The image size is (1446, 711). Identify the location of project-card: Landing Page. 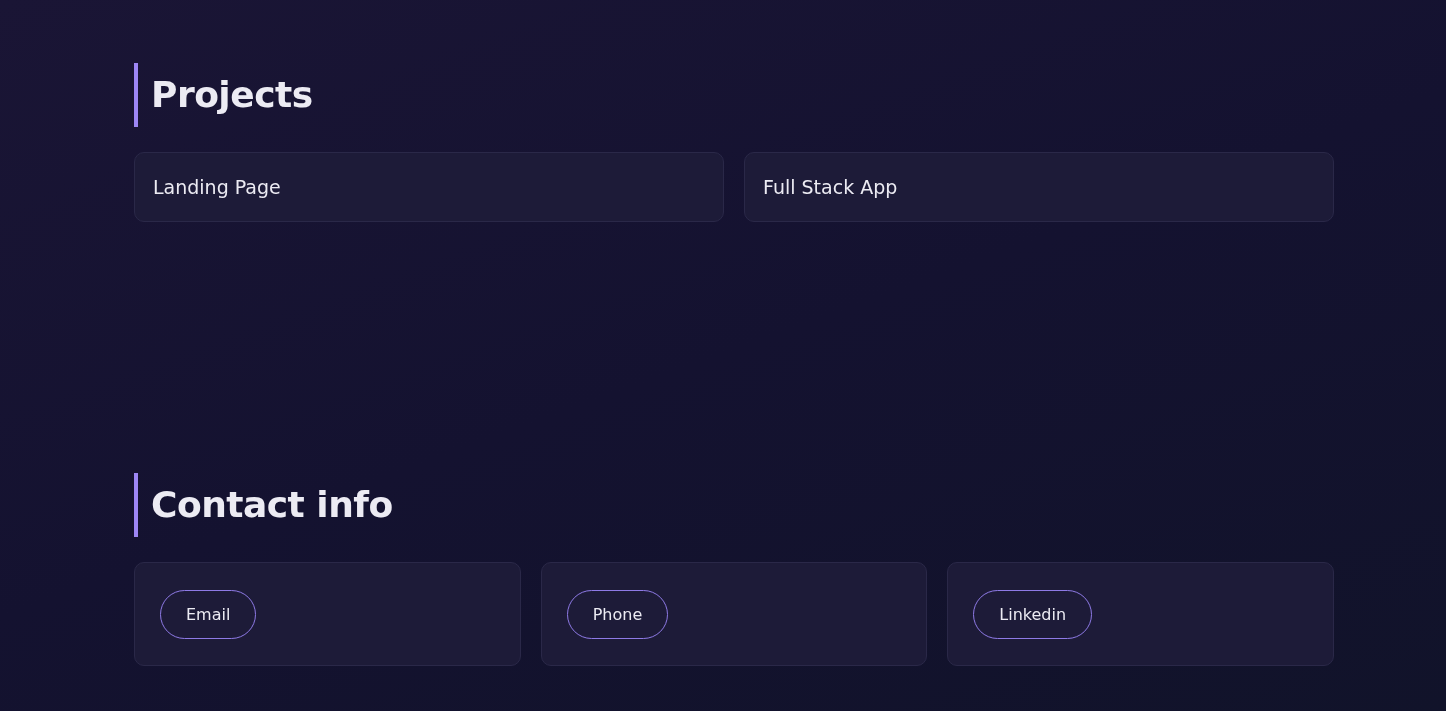
(429, 187).